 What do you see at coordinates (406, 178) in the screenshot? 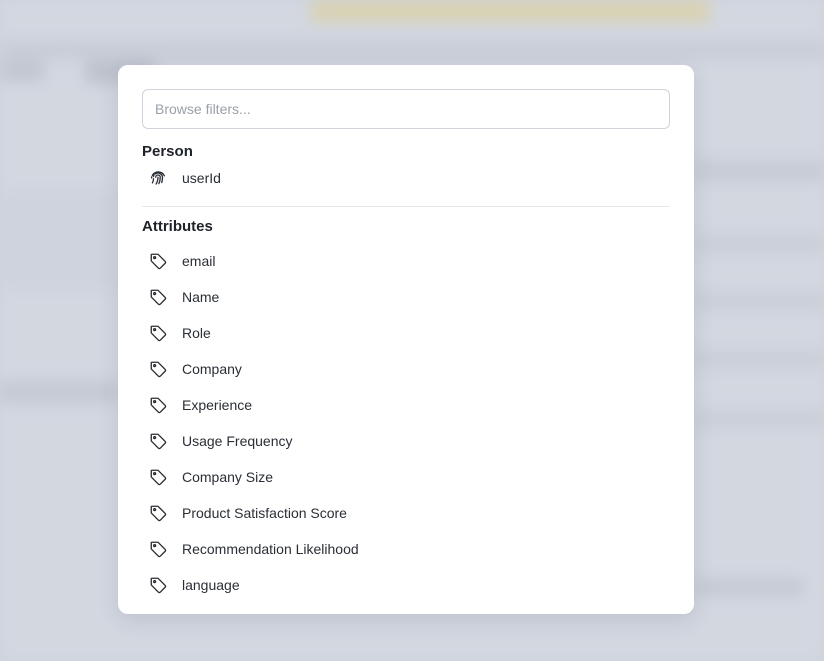
I see `filter-item-userid: userId` at bounding box center [406, 178].